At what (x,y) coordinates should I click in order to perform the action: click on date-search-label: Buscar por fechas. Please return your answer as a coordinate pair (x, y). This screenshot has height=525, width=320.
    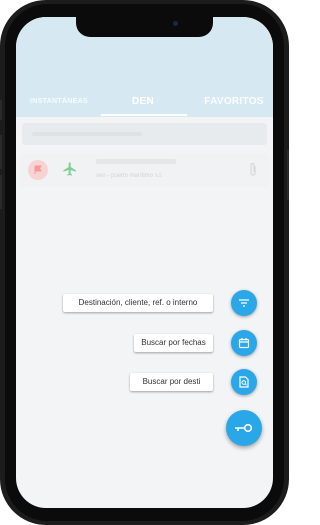
    Looking at the image, I should click on (173, 343).